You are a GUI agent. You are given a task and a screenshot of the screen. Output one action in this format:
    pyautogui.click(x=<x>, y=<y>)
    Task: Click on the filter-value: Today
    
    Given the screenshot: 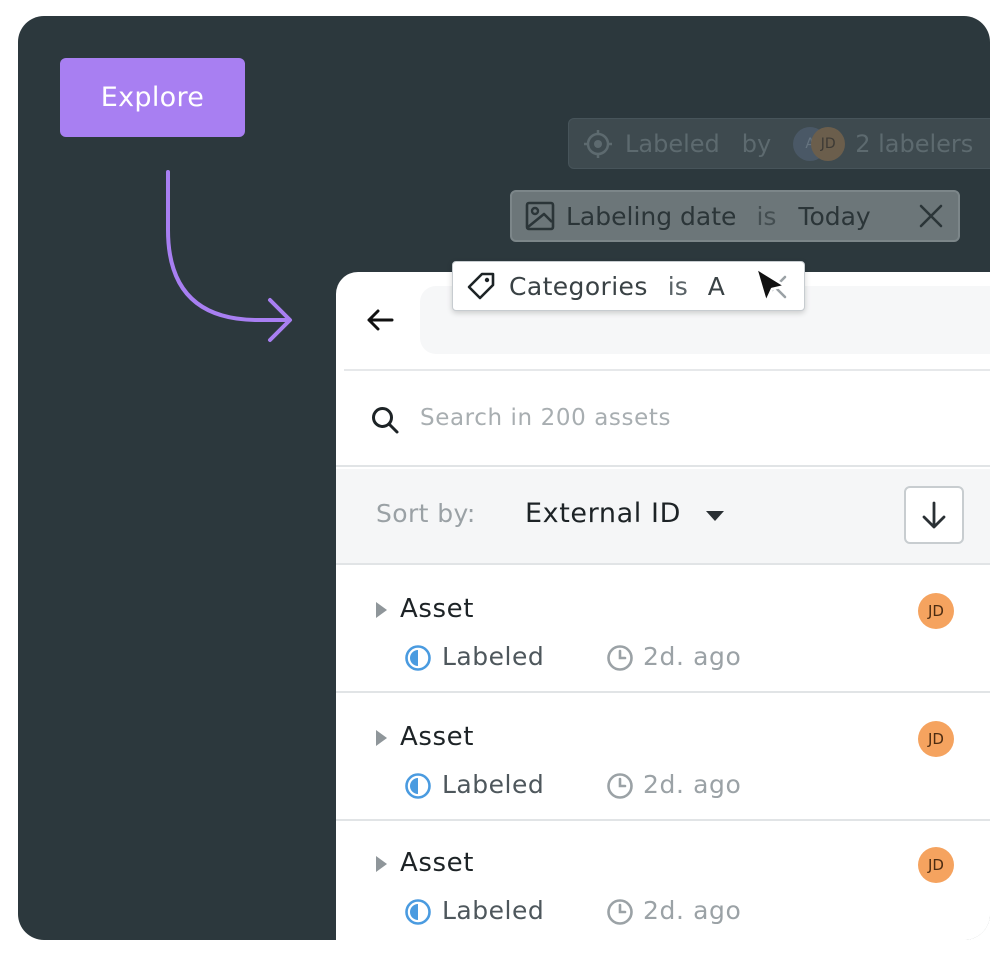 What is the action you would take?
    pyautogui.click(x=834, y=216)
    